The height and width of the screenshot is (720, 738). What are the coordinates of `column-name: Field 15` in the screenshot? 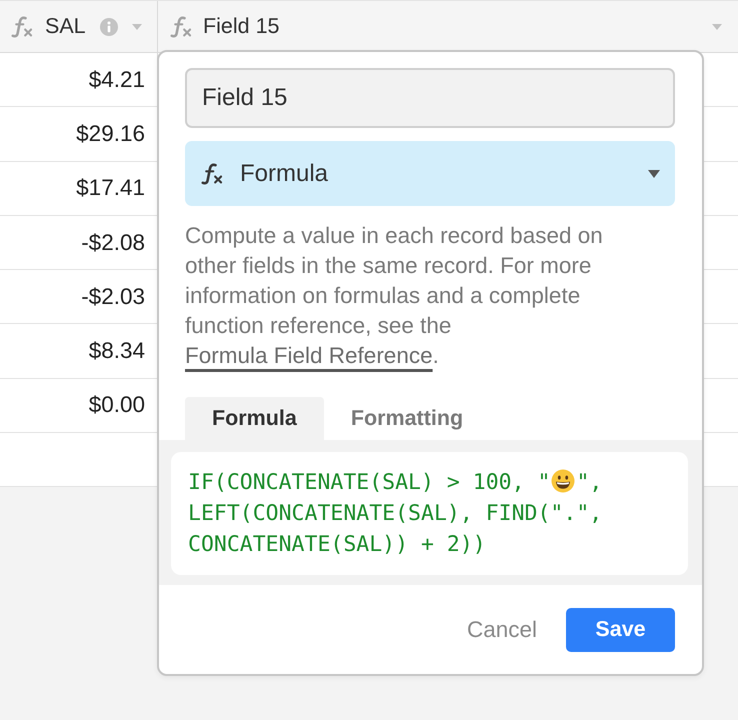 It's located at (241, 26).